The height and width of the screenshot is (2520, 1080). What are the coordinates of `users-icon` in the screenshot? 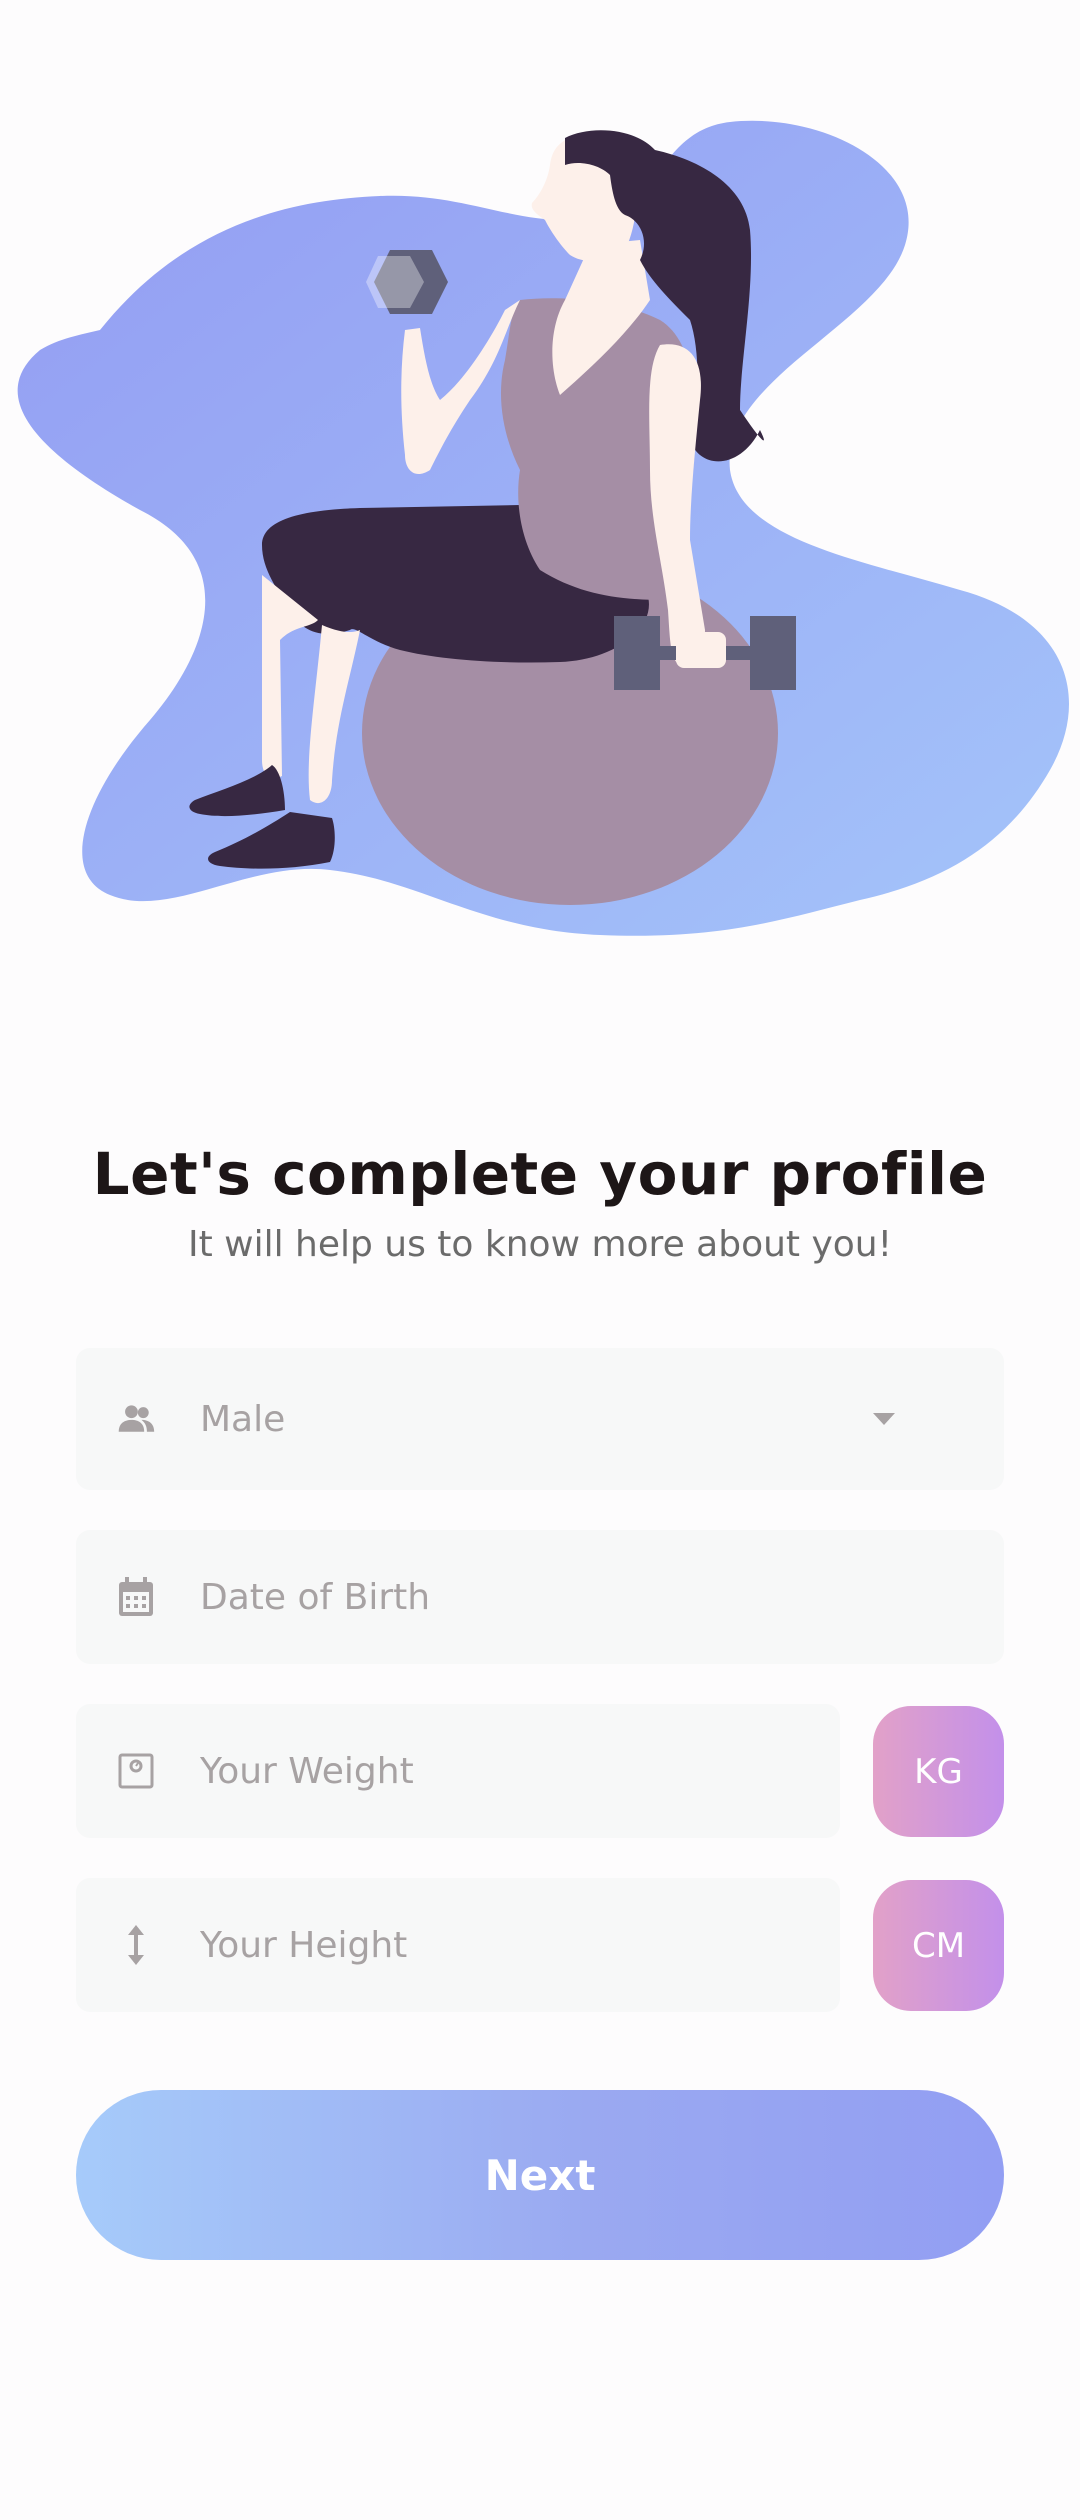 It's located at (136, 1419).